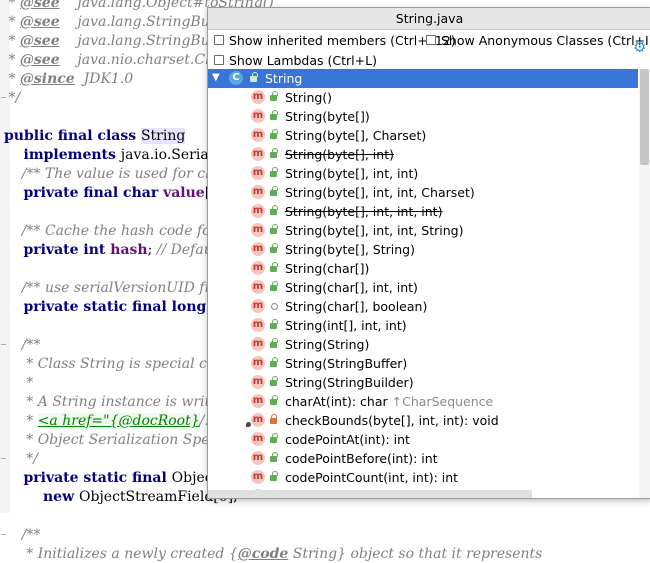 The width and height of the screenshot is (650, 563). I want to click on tree-member-row: m codePointCount(int, int): int, so click(423, 477).